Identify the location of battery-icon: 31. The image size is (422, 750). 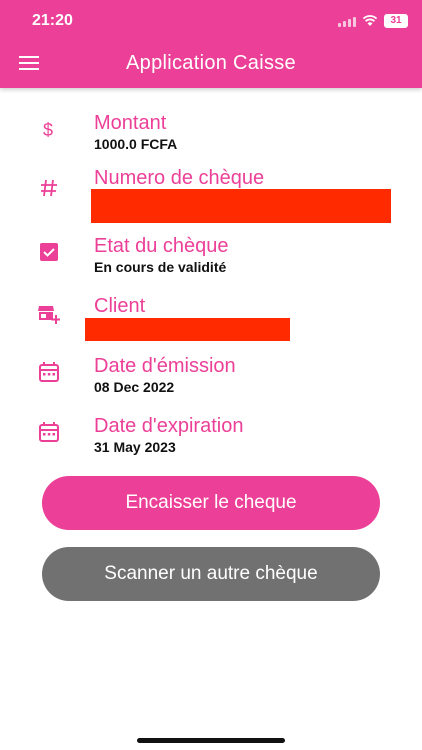
(396, 21).